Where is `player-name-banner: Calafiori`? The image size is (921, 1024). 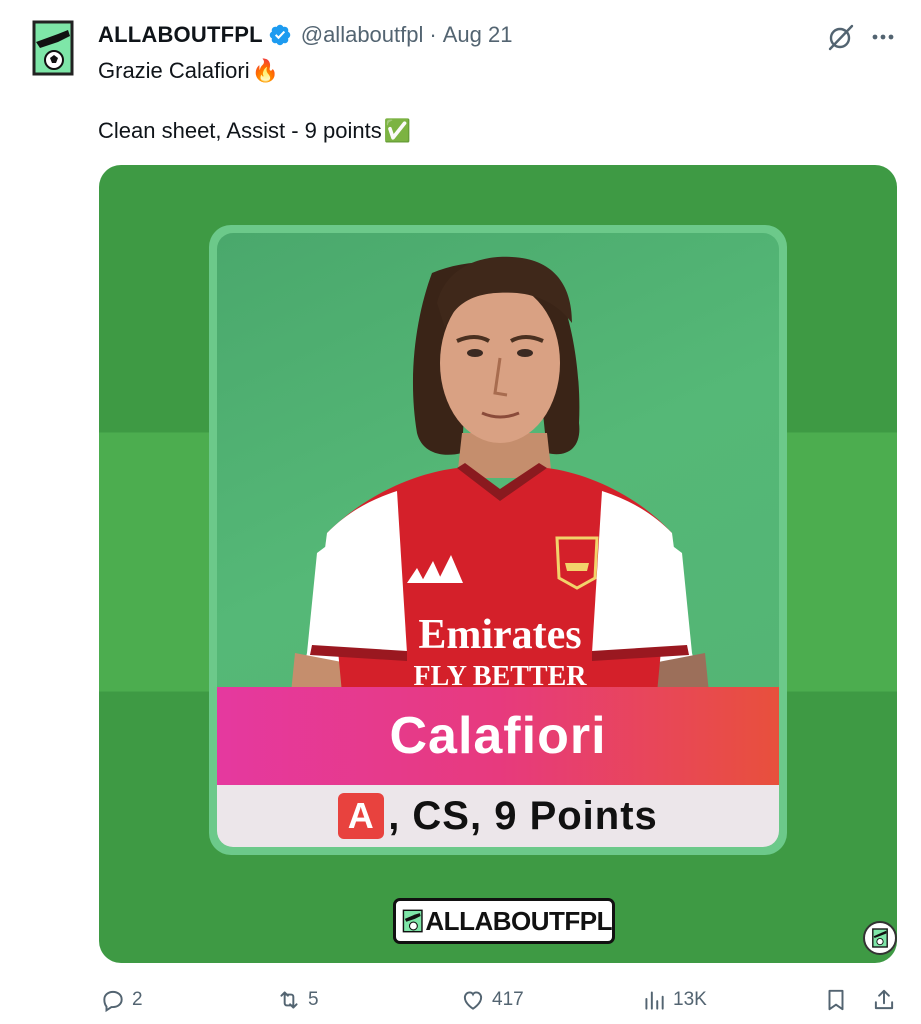 player-name-banner: Calafiori is located at coordinates (498, 736).